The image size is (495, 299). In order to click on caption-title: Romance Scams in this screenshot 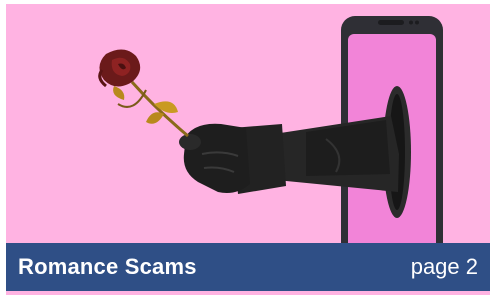, I will do `click(107, 266)`.